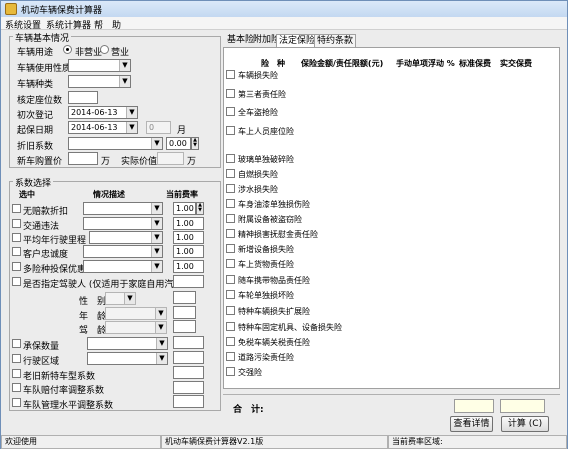 The height and width of the screenshot is (449, 568). I want to click on usage-label: 车辆用途, so click(35, 53).